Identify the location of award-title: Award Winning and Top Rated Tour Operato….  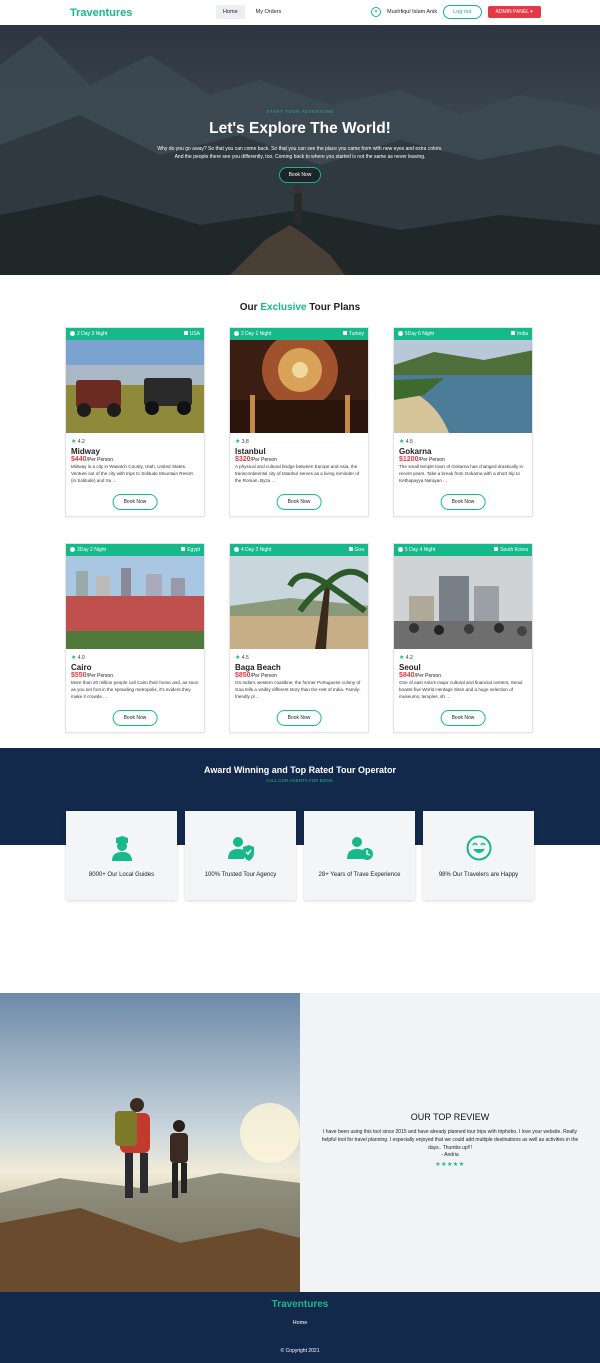
(300, 770).